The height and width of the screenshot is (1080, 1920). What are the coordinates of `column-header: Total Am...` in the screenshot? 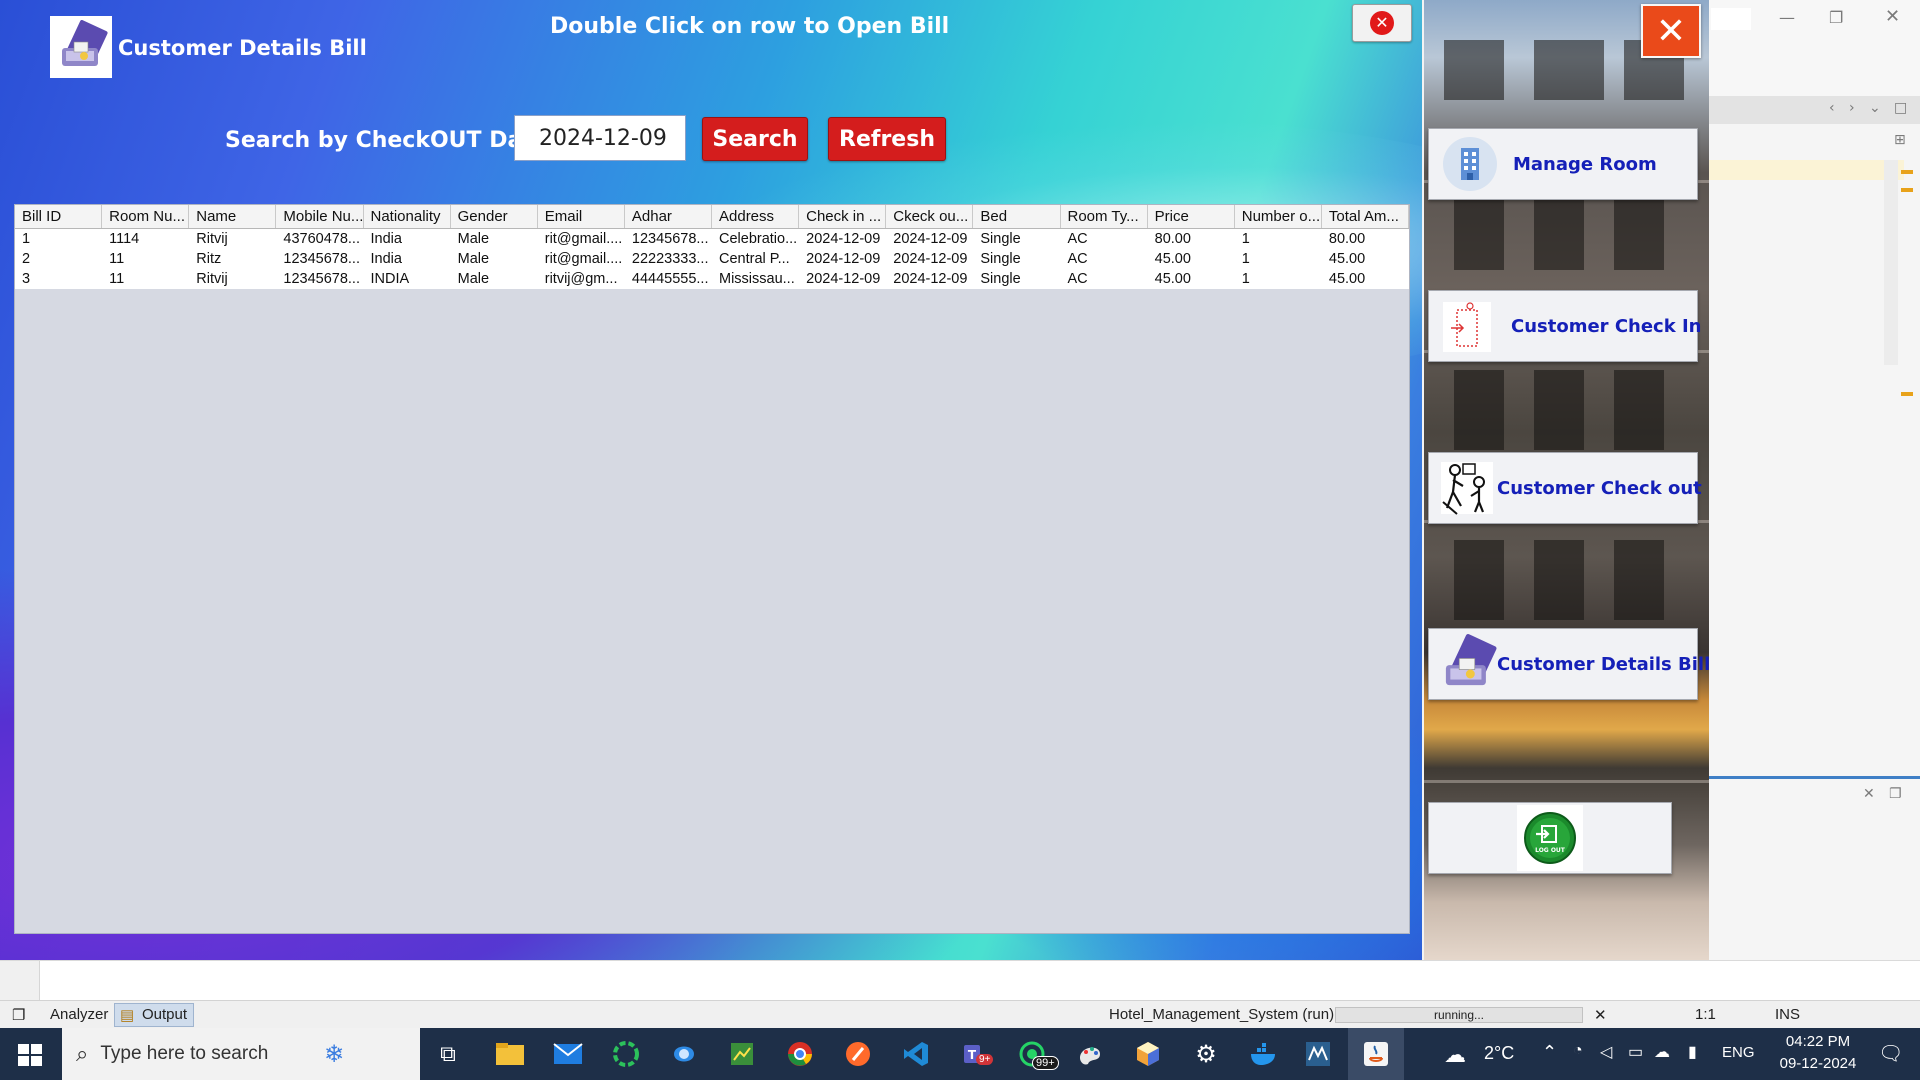 It's located at (1365, 216).